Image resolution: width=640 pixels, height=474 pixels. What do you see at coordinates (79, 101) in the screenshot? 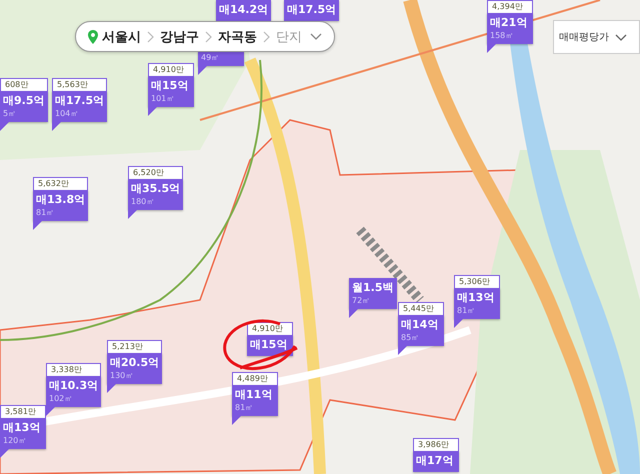
I see `deal-price: 매17.5억` at bounding box center [79, 101].